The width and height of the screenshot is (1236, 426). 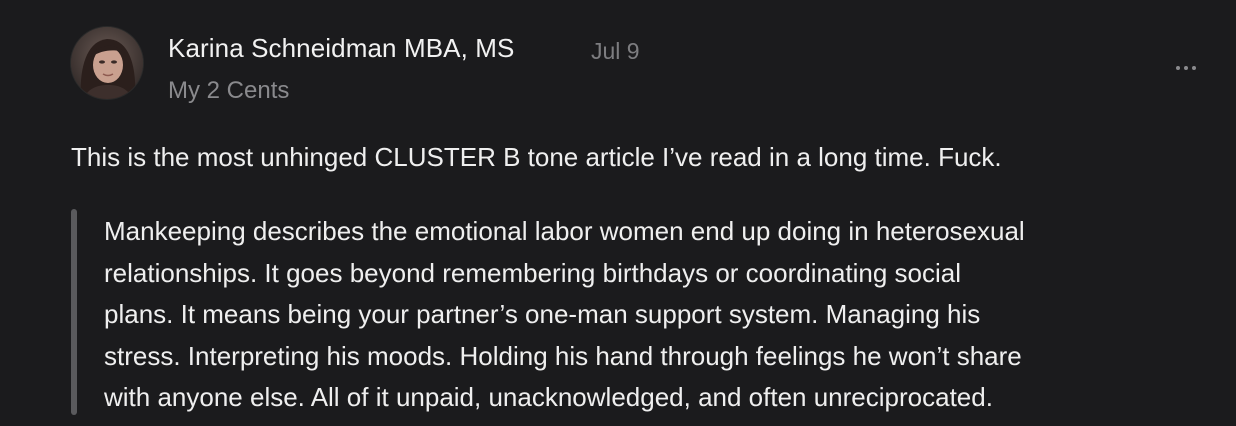 I want to click on avatar-photo-icon, so click(x=107, y=63).